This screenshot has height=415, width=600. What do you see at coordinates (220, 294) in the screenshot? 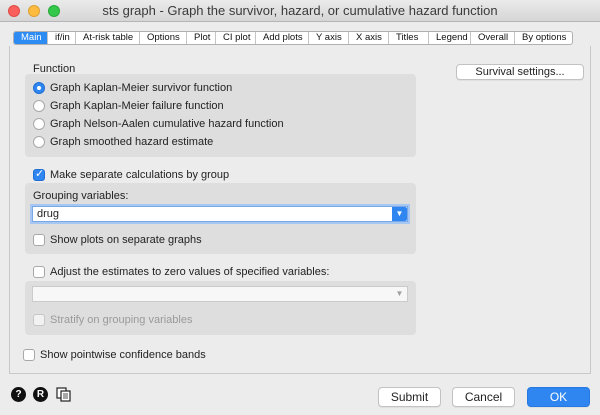
I see `adjust-variables-combo: ▼` at bounding box center [220, 294].